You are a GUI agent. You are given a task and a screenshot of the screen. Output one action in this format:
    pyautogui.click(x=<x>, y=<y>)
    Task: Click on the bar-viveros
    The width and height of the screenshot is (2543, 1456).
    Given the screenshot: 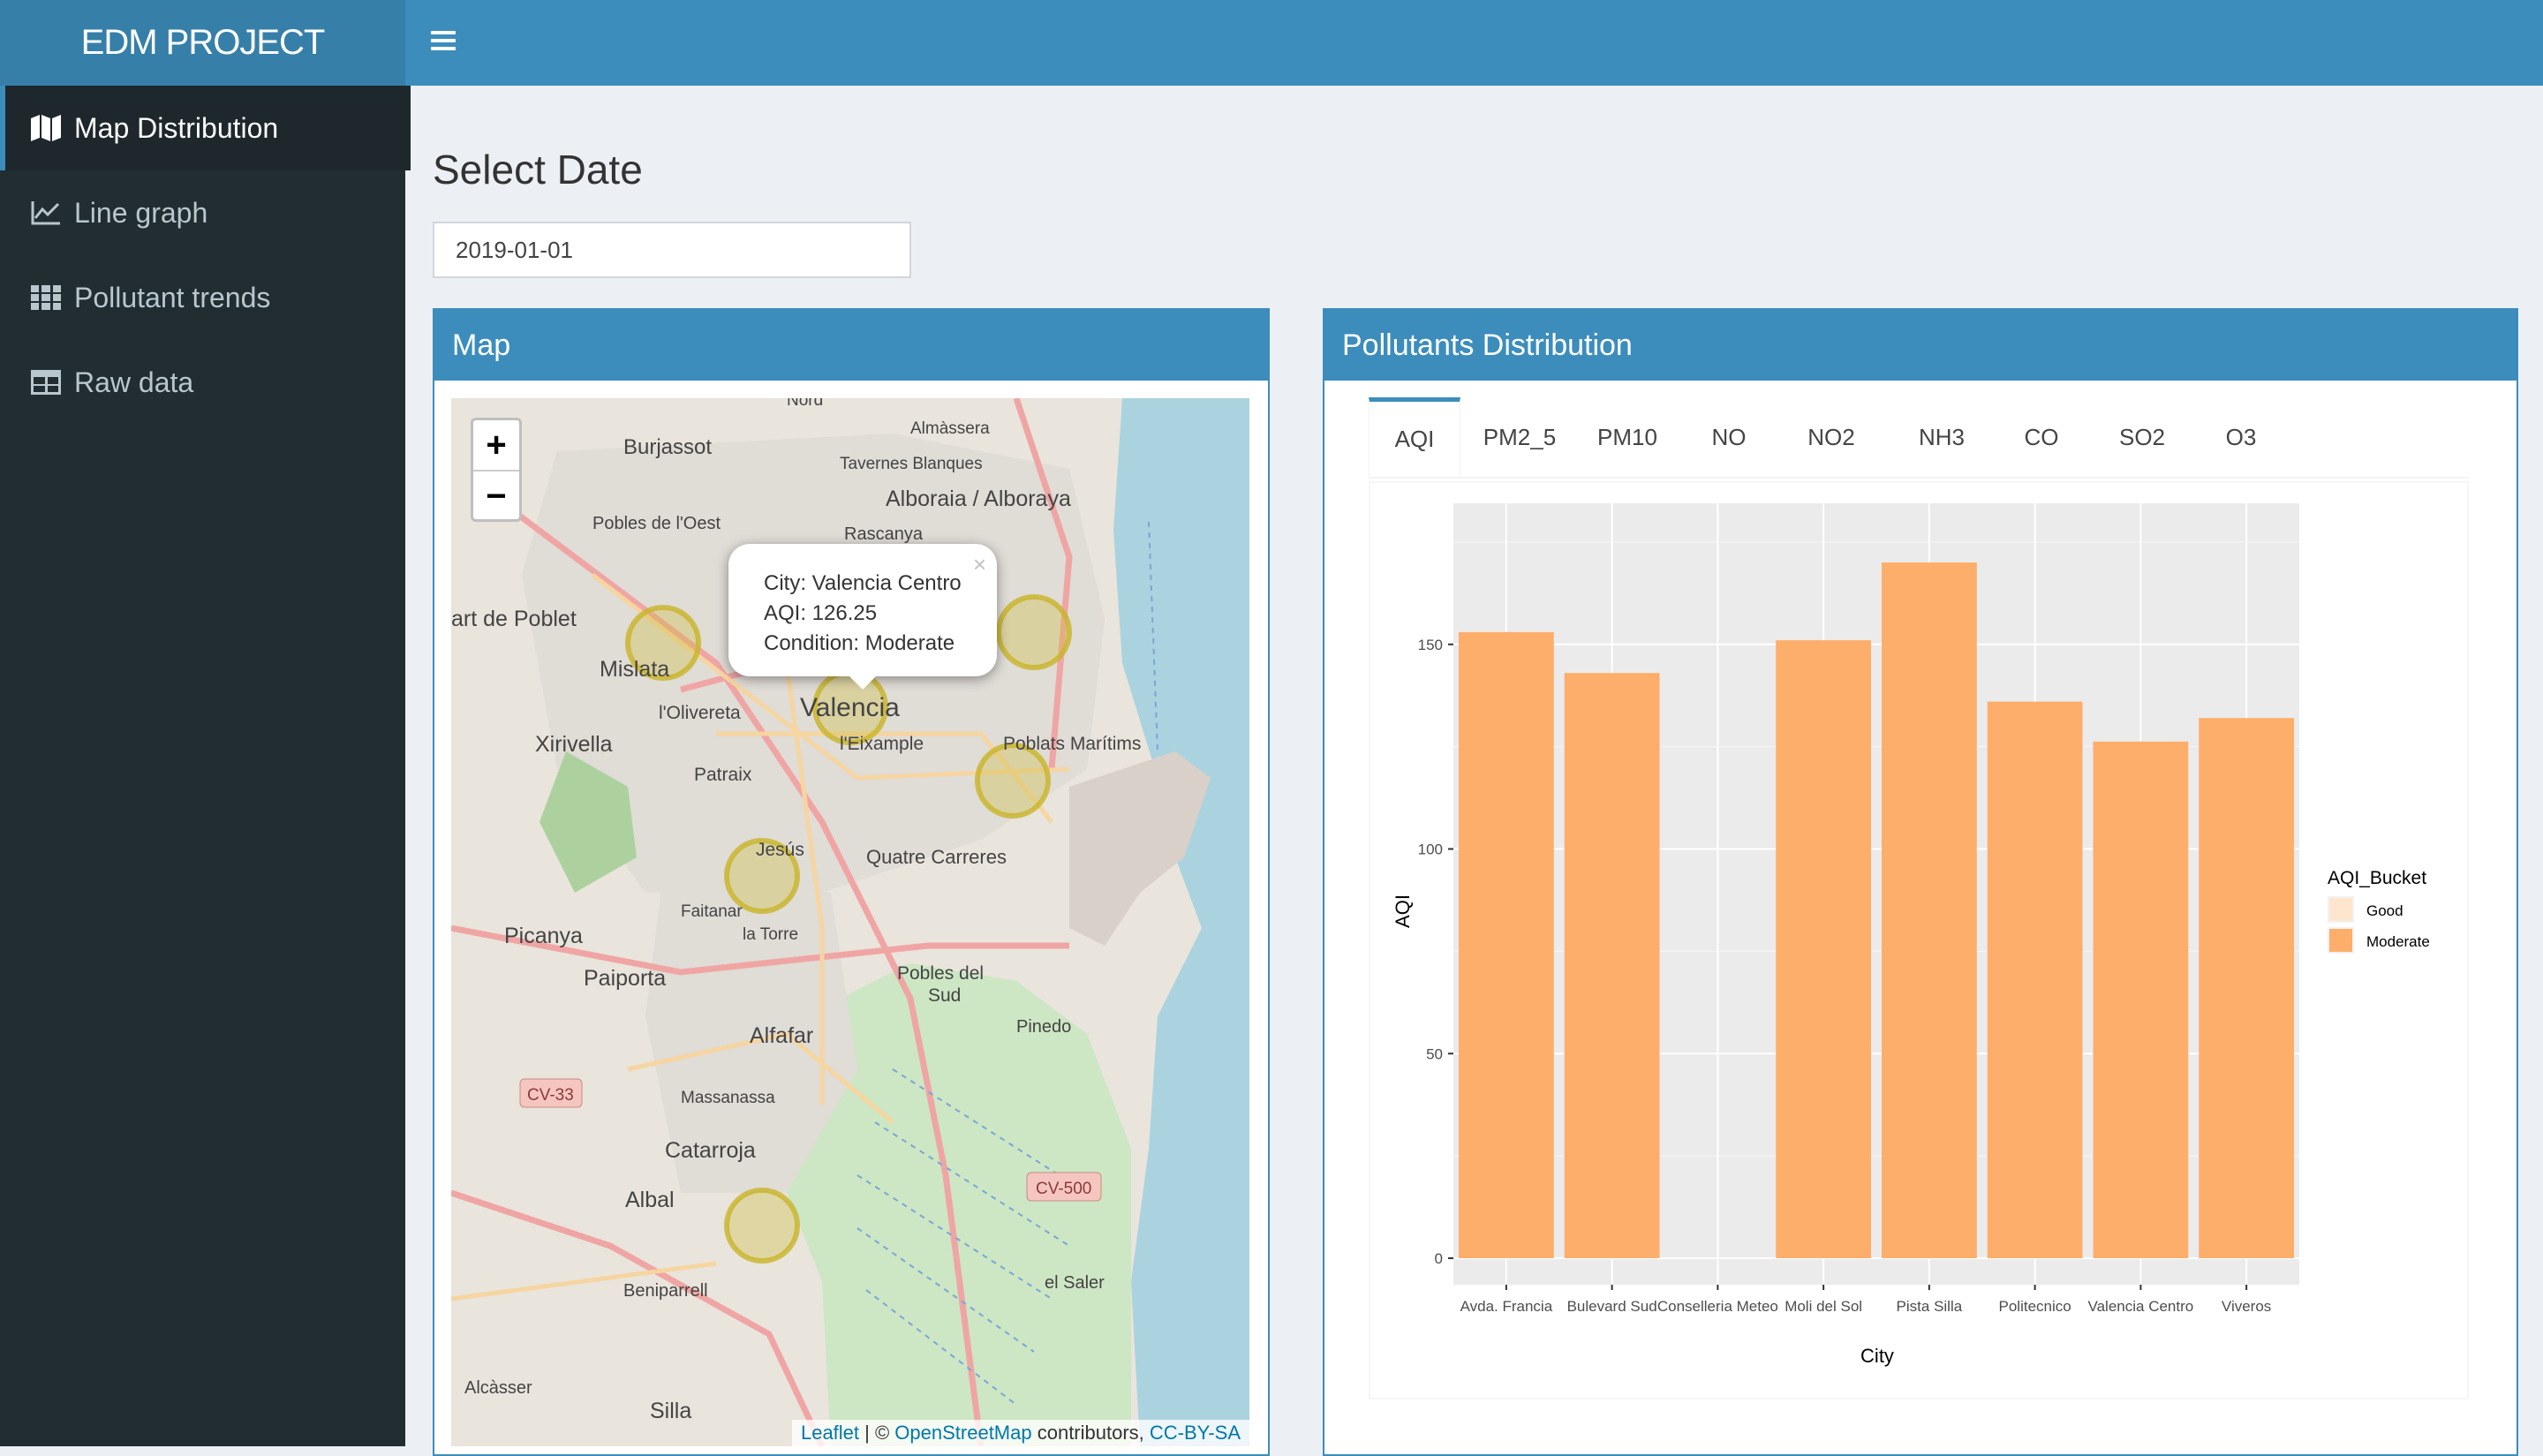 What is the action you would take?
    pyautogui.click(x=2247, y=988)
    